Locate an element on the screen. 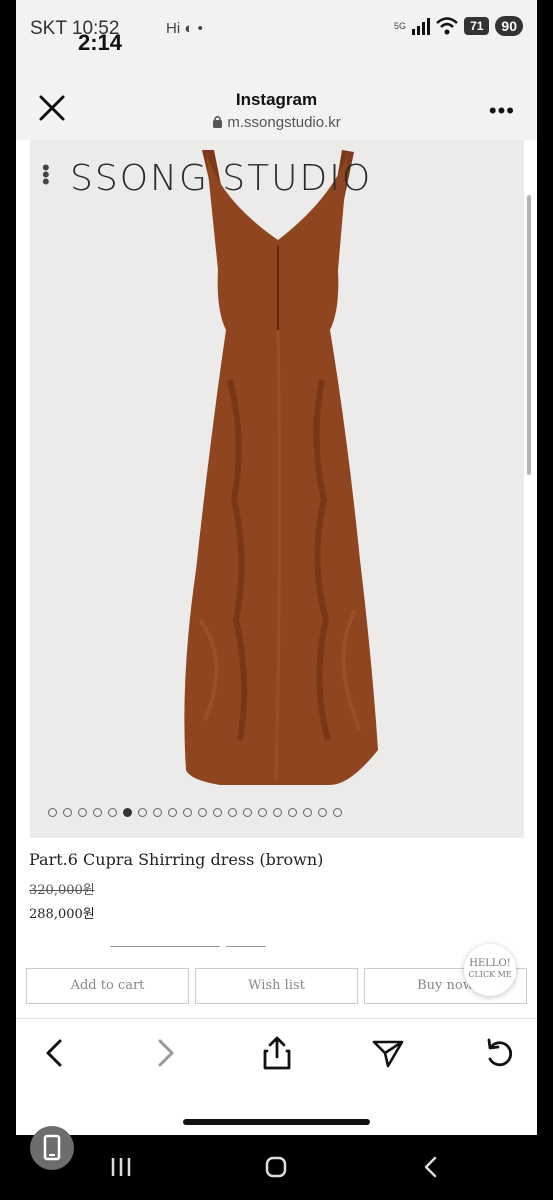 The image size is (553, 1200). home-icon is located at coordinates (276, 1167).